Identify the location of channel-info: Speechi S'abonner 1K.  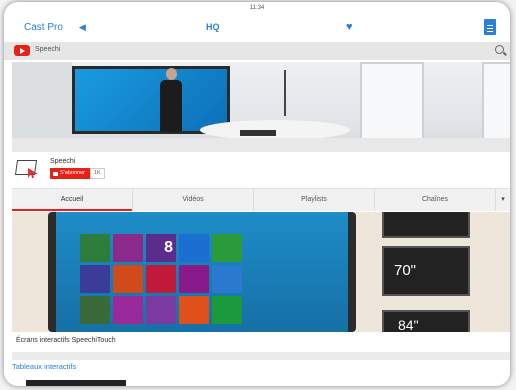
(261, 171).